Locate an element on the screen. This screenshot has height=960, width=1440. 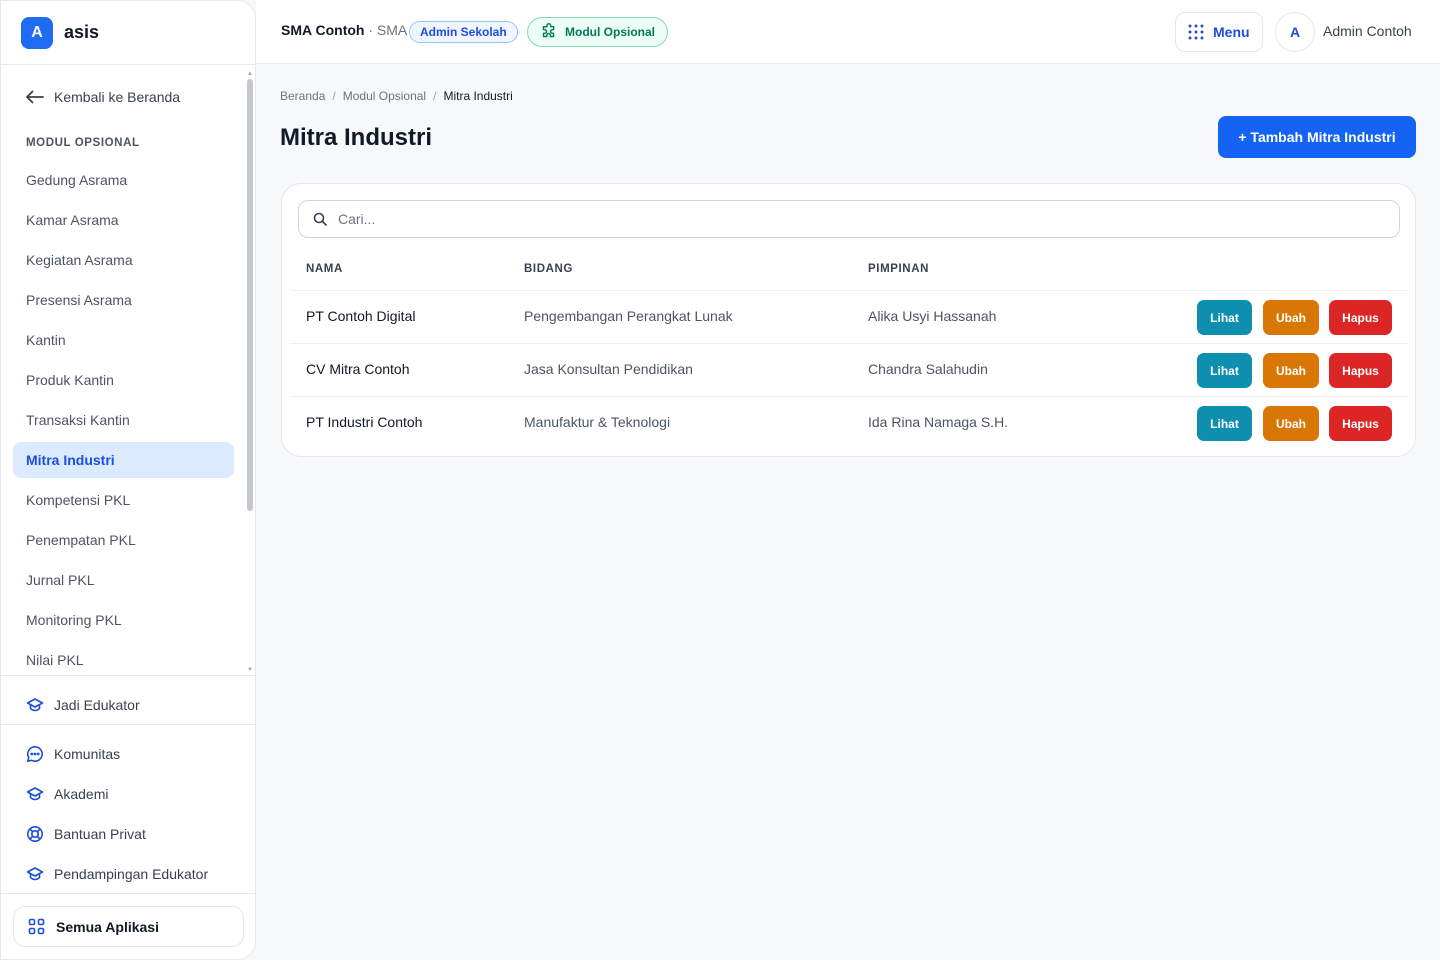
add-mitra-button: + Tambah Mitra Industri is located at coordinates (1317, 137).